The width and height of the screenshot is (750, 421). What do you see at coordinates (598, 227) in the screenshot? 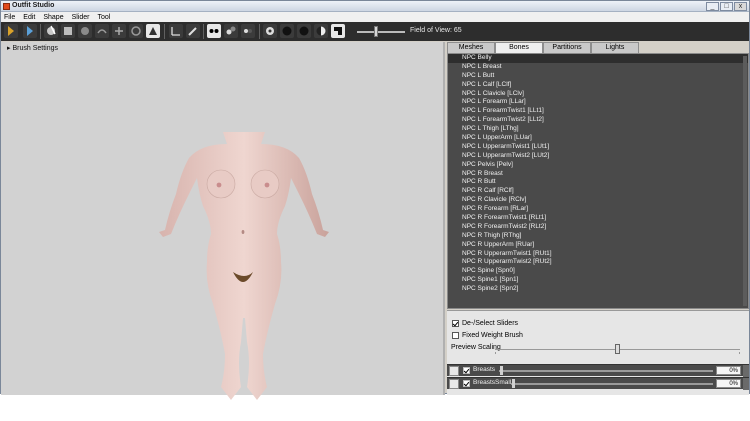
I see `list-item: NPC R ForearmTwist2 [RLt2]` at bounding box center [598, 227].